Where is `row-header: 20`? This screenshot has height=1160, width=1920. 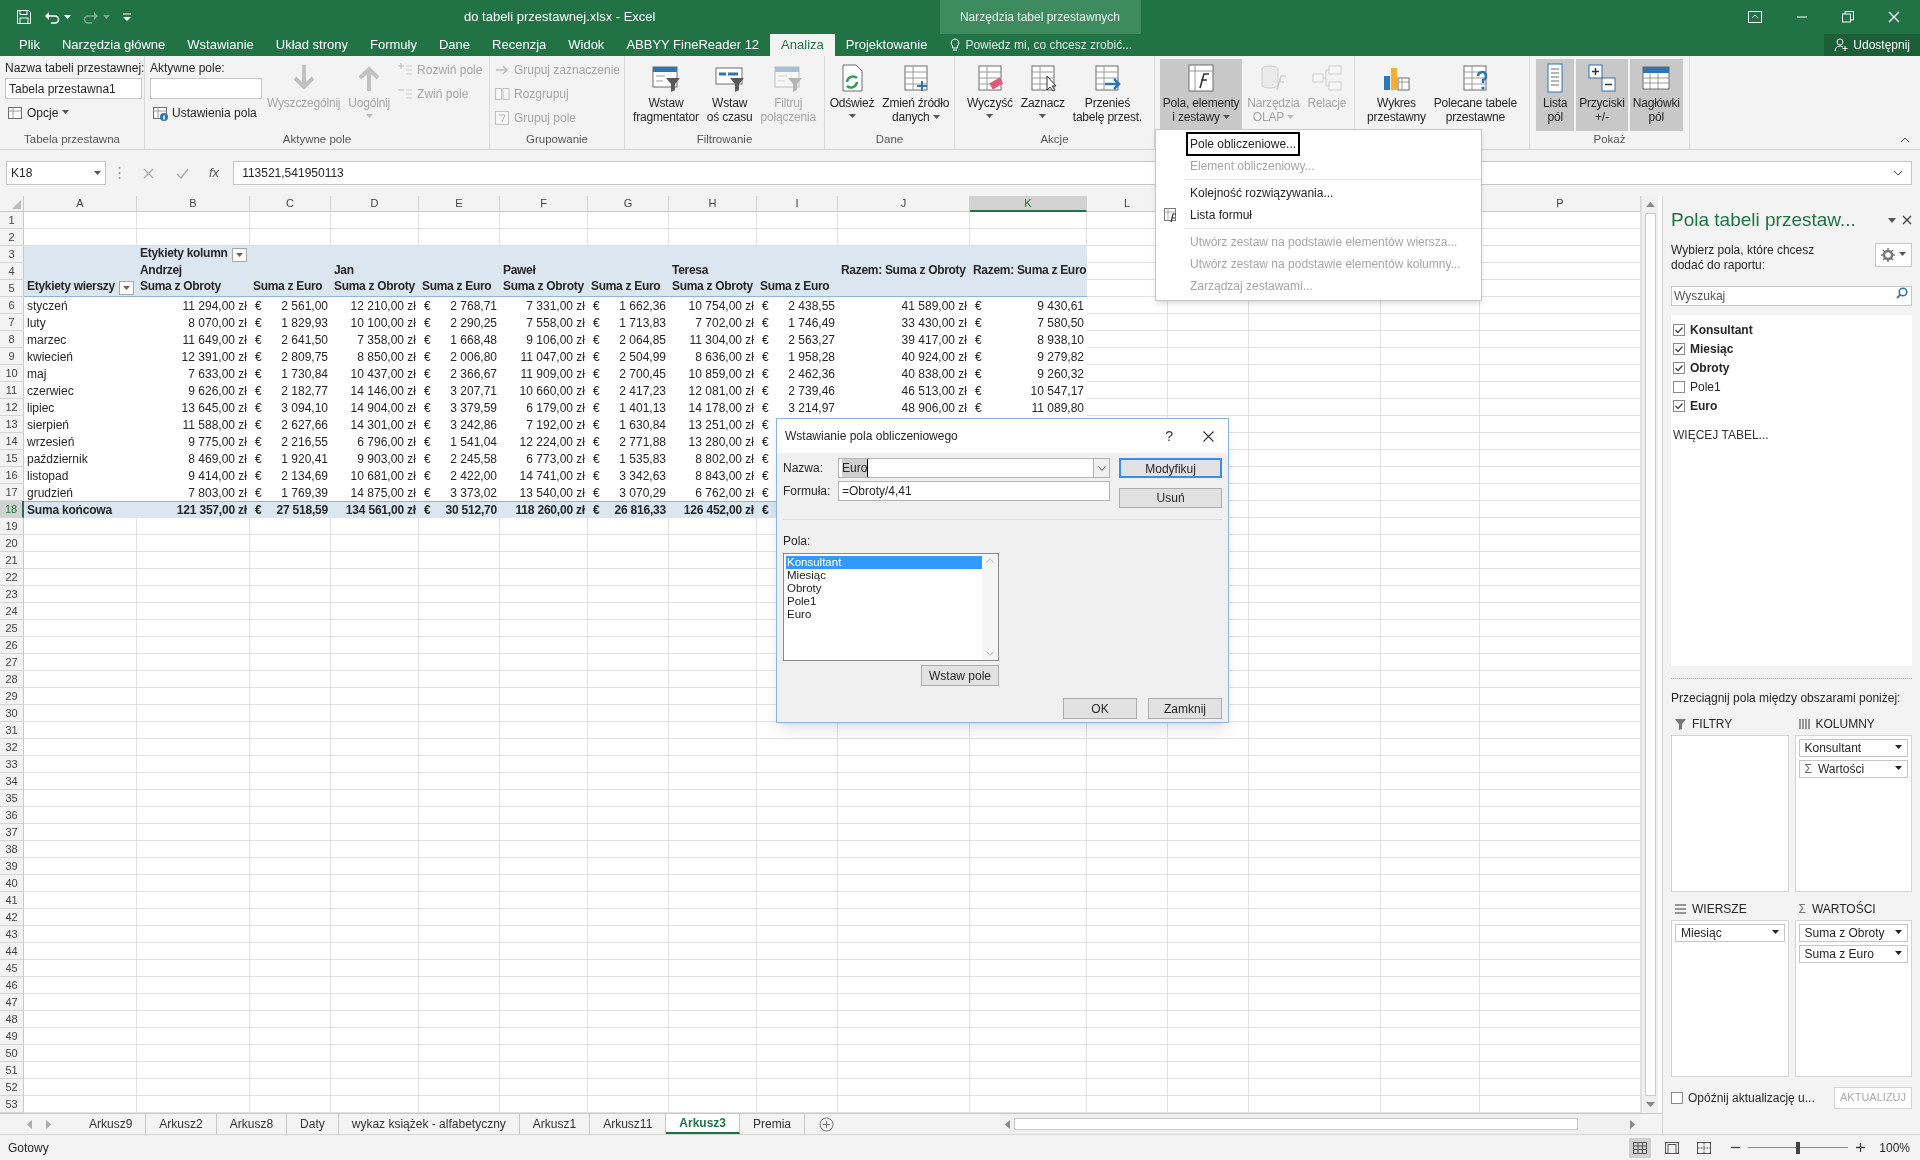
row-header: 20 is located at coordinates (12, 543).